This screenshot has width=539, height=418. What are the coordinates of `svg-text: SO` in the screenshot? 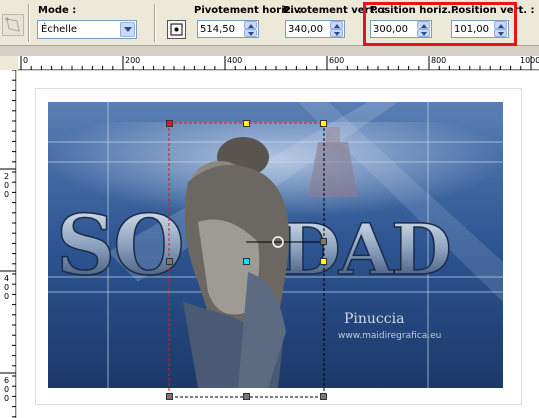 It's located at (119, 246).